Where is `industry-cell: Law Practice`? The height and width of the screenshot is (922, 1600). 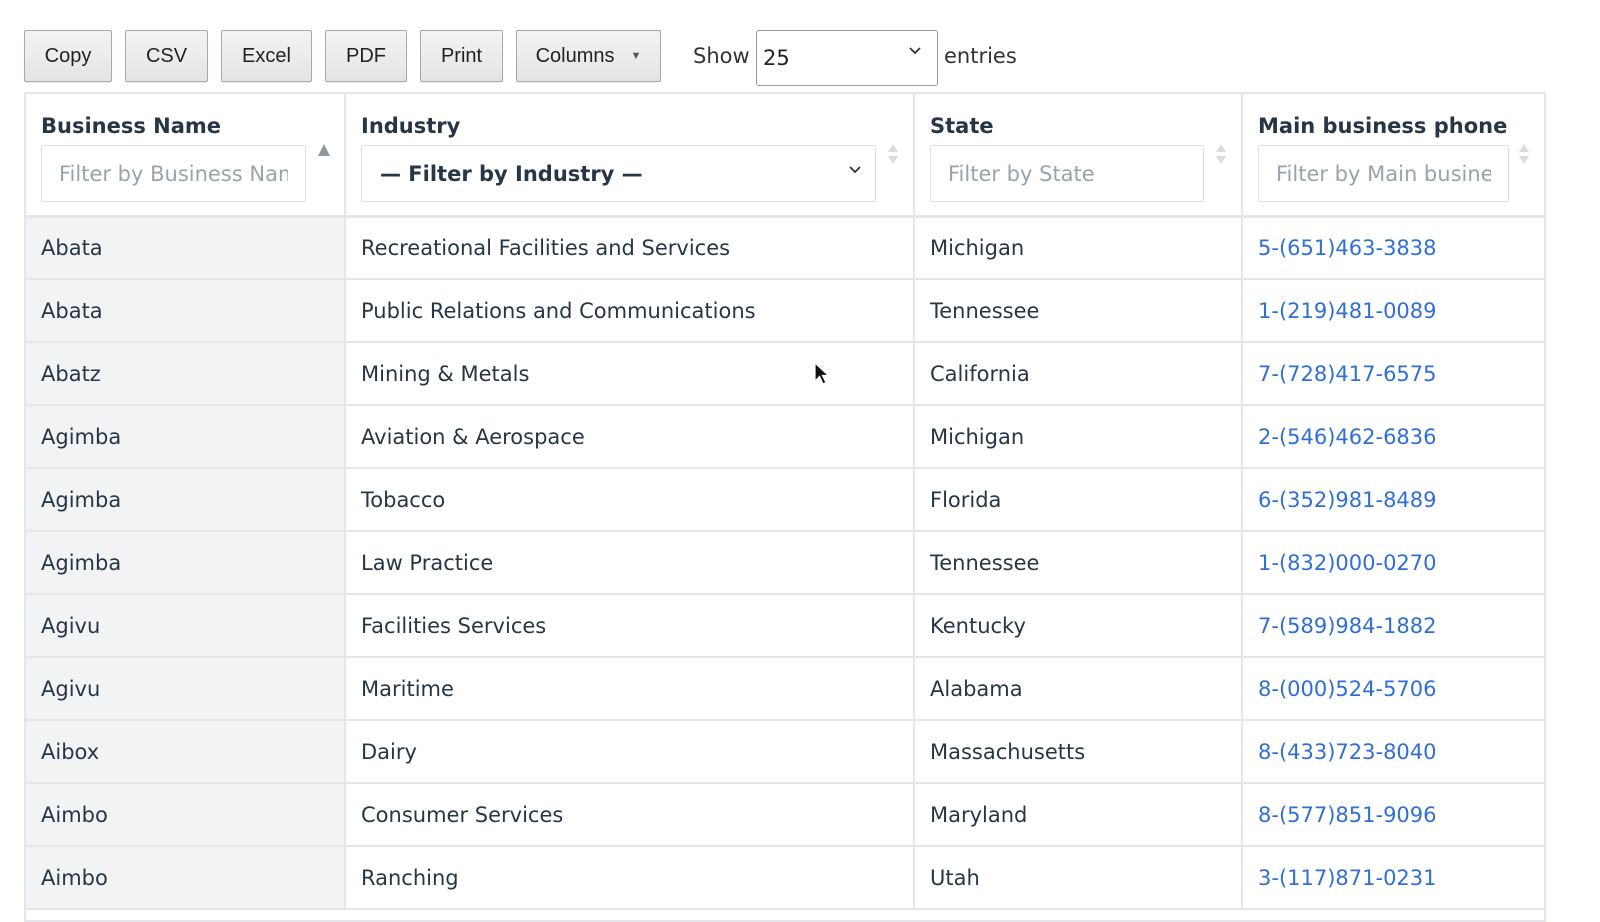 industry-cell: Law Practice is located at coordinates (630, 563).